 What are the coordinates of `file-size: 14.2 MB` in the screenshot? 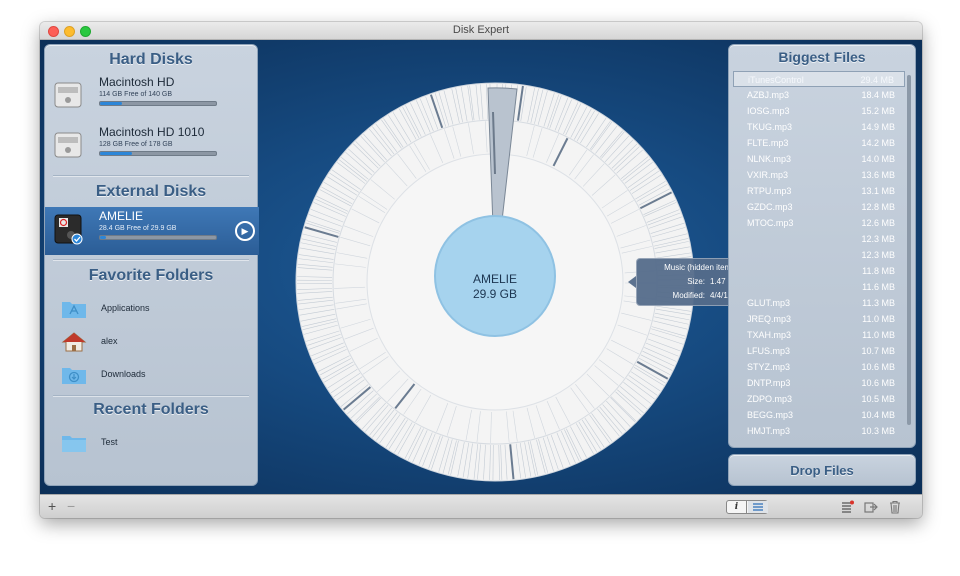 It's located at (878, 143).